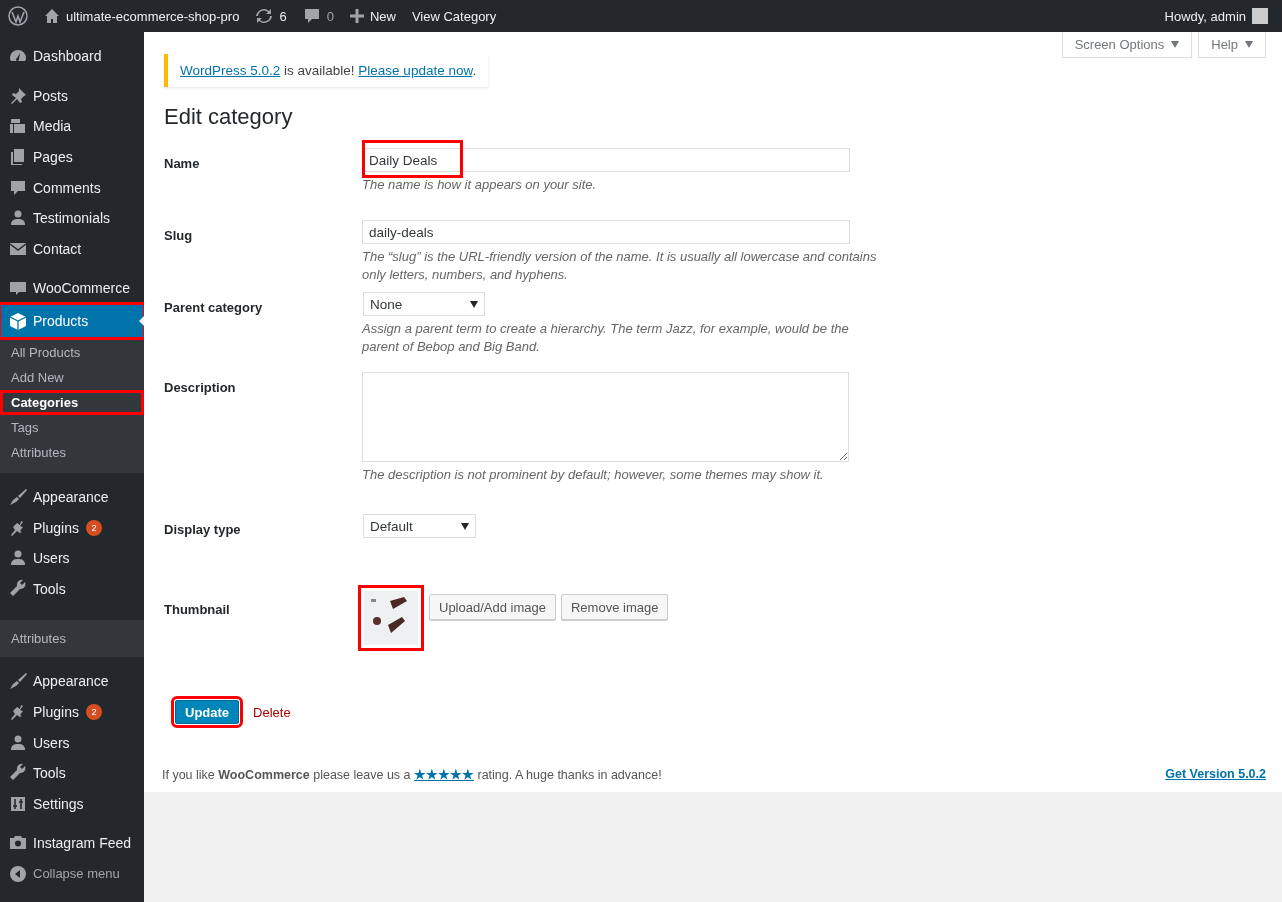 The image size is (1282, 902). I want to click on view-category-link: View Category, so click(454, 16).